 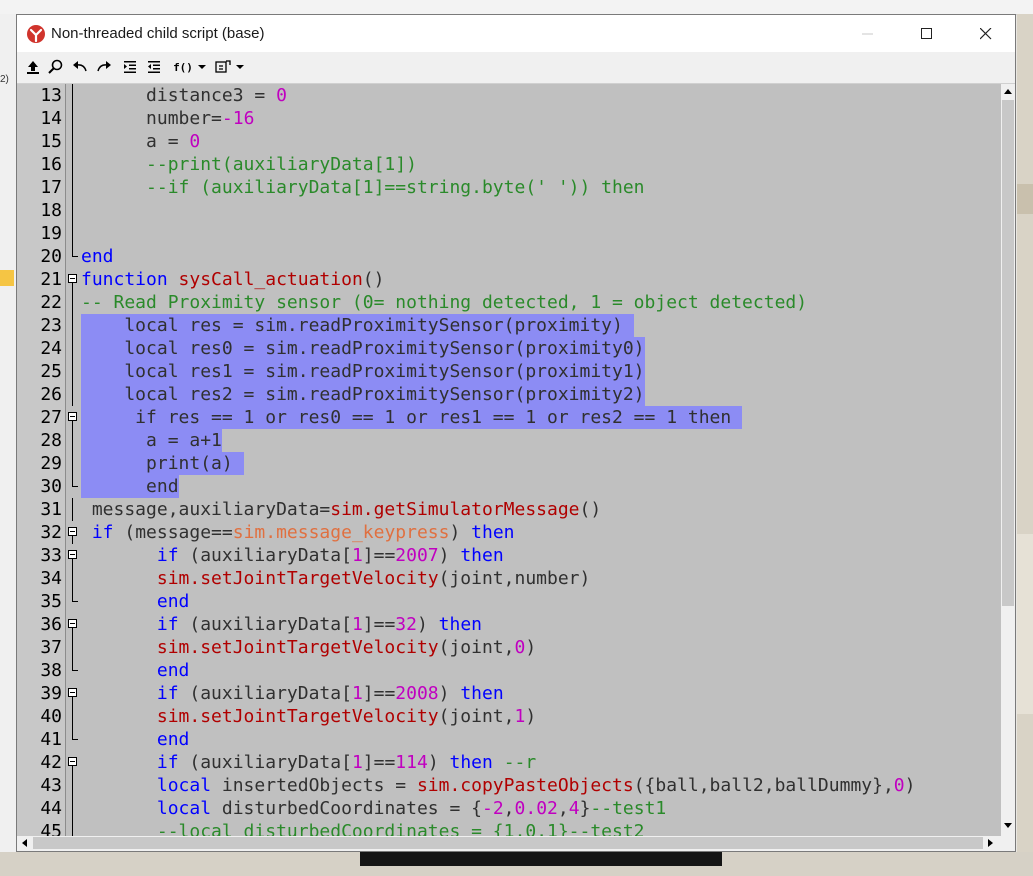 I want to click on code-text: if (auxiliaryData[1]==114) then --r, so click(x=308, y=762).